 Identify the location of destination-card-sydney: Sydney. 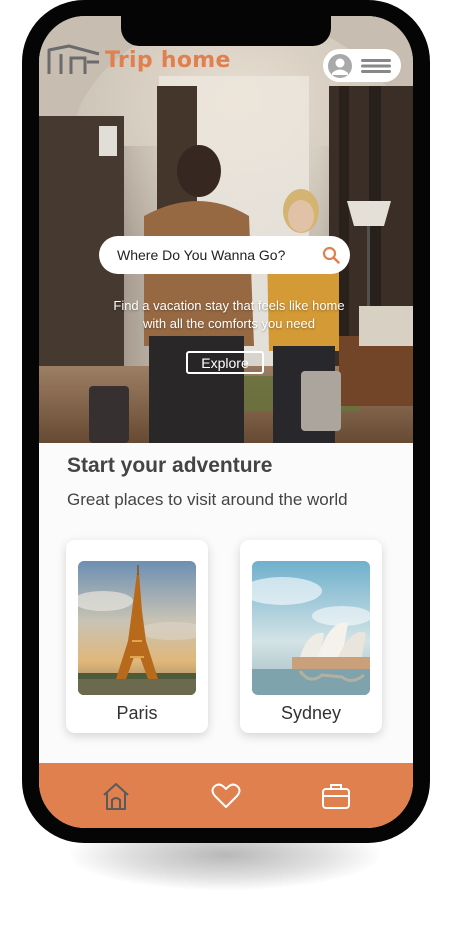
(311, 636).